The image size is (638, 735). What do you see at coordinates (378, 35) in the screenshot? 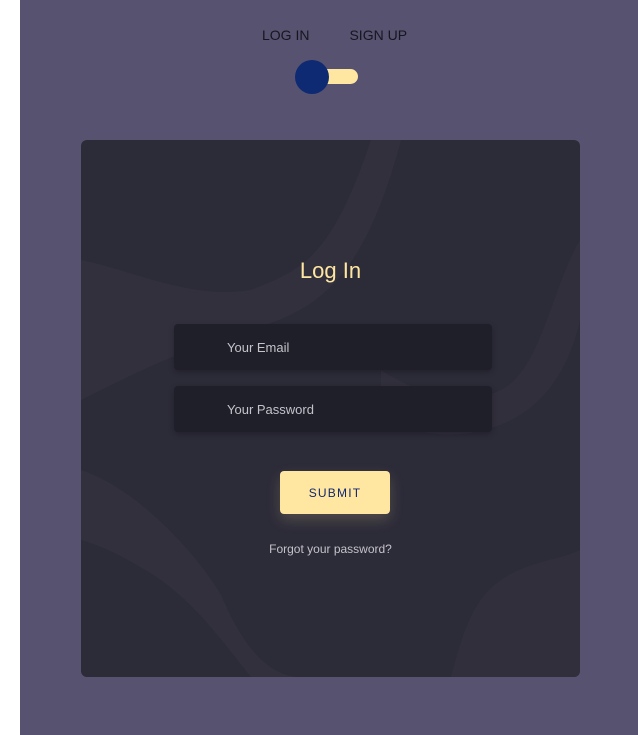
I see `signup-mode-label: SIGN UP` at bounding box center [378, 35].